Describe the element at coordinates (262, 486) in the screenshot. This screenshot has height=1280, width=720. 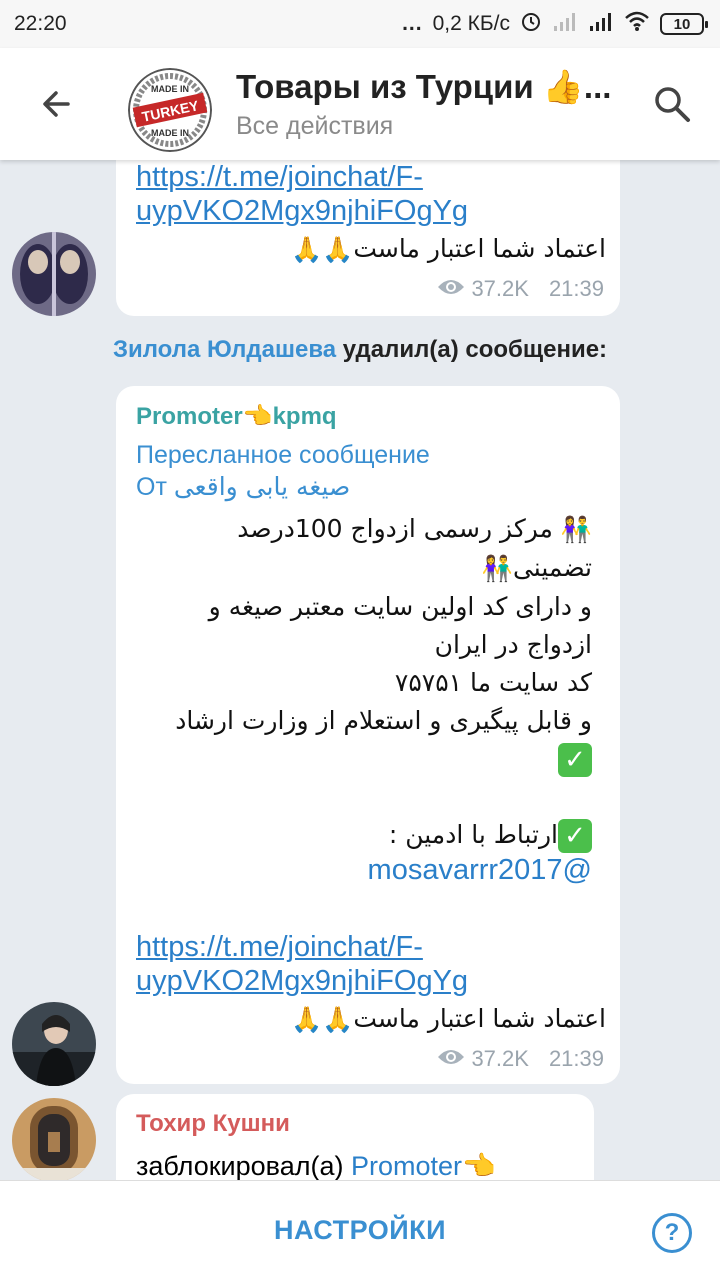
I see `forwarded-from-name: صیغه یابی واقعی` at that location.